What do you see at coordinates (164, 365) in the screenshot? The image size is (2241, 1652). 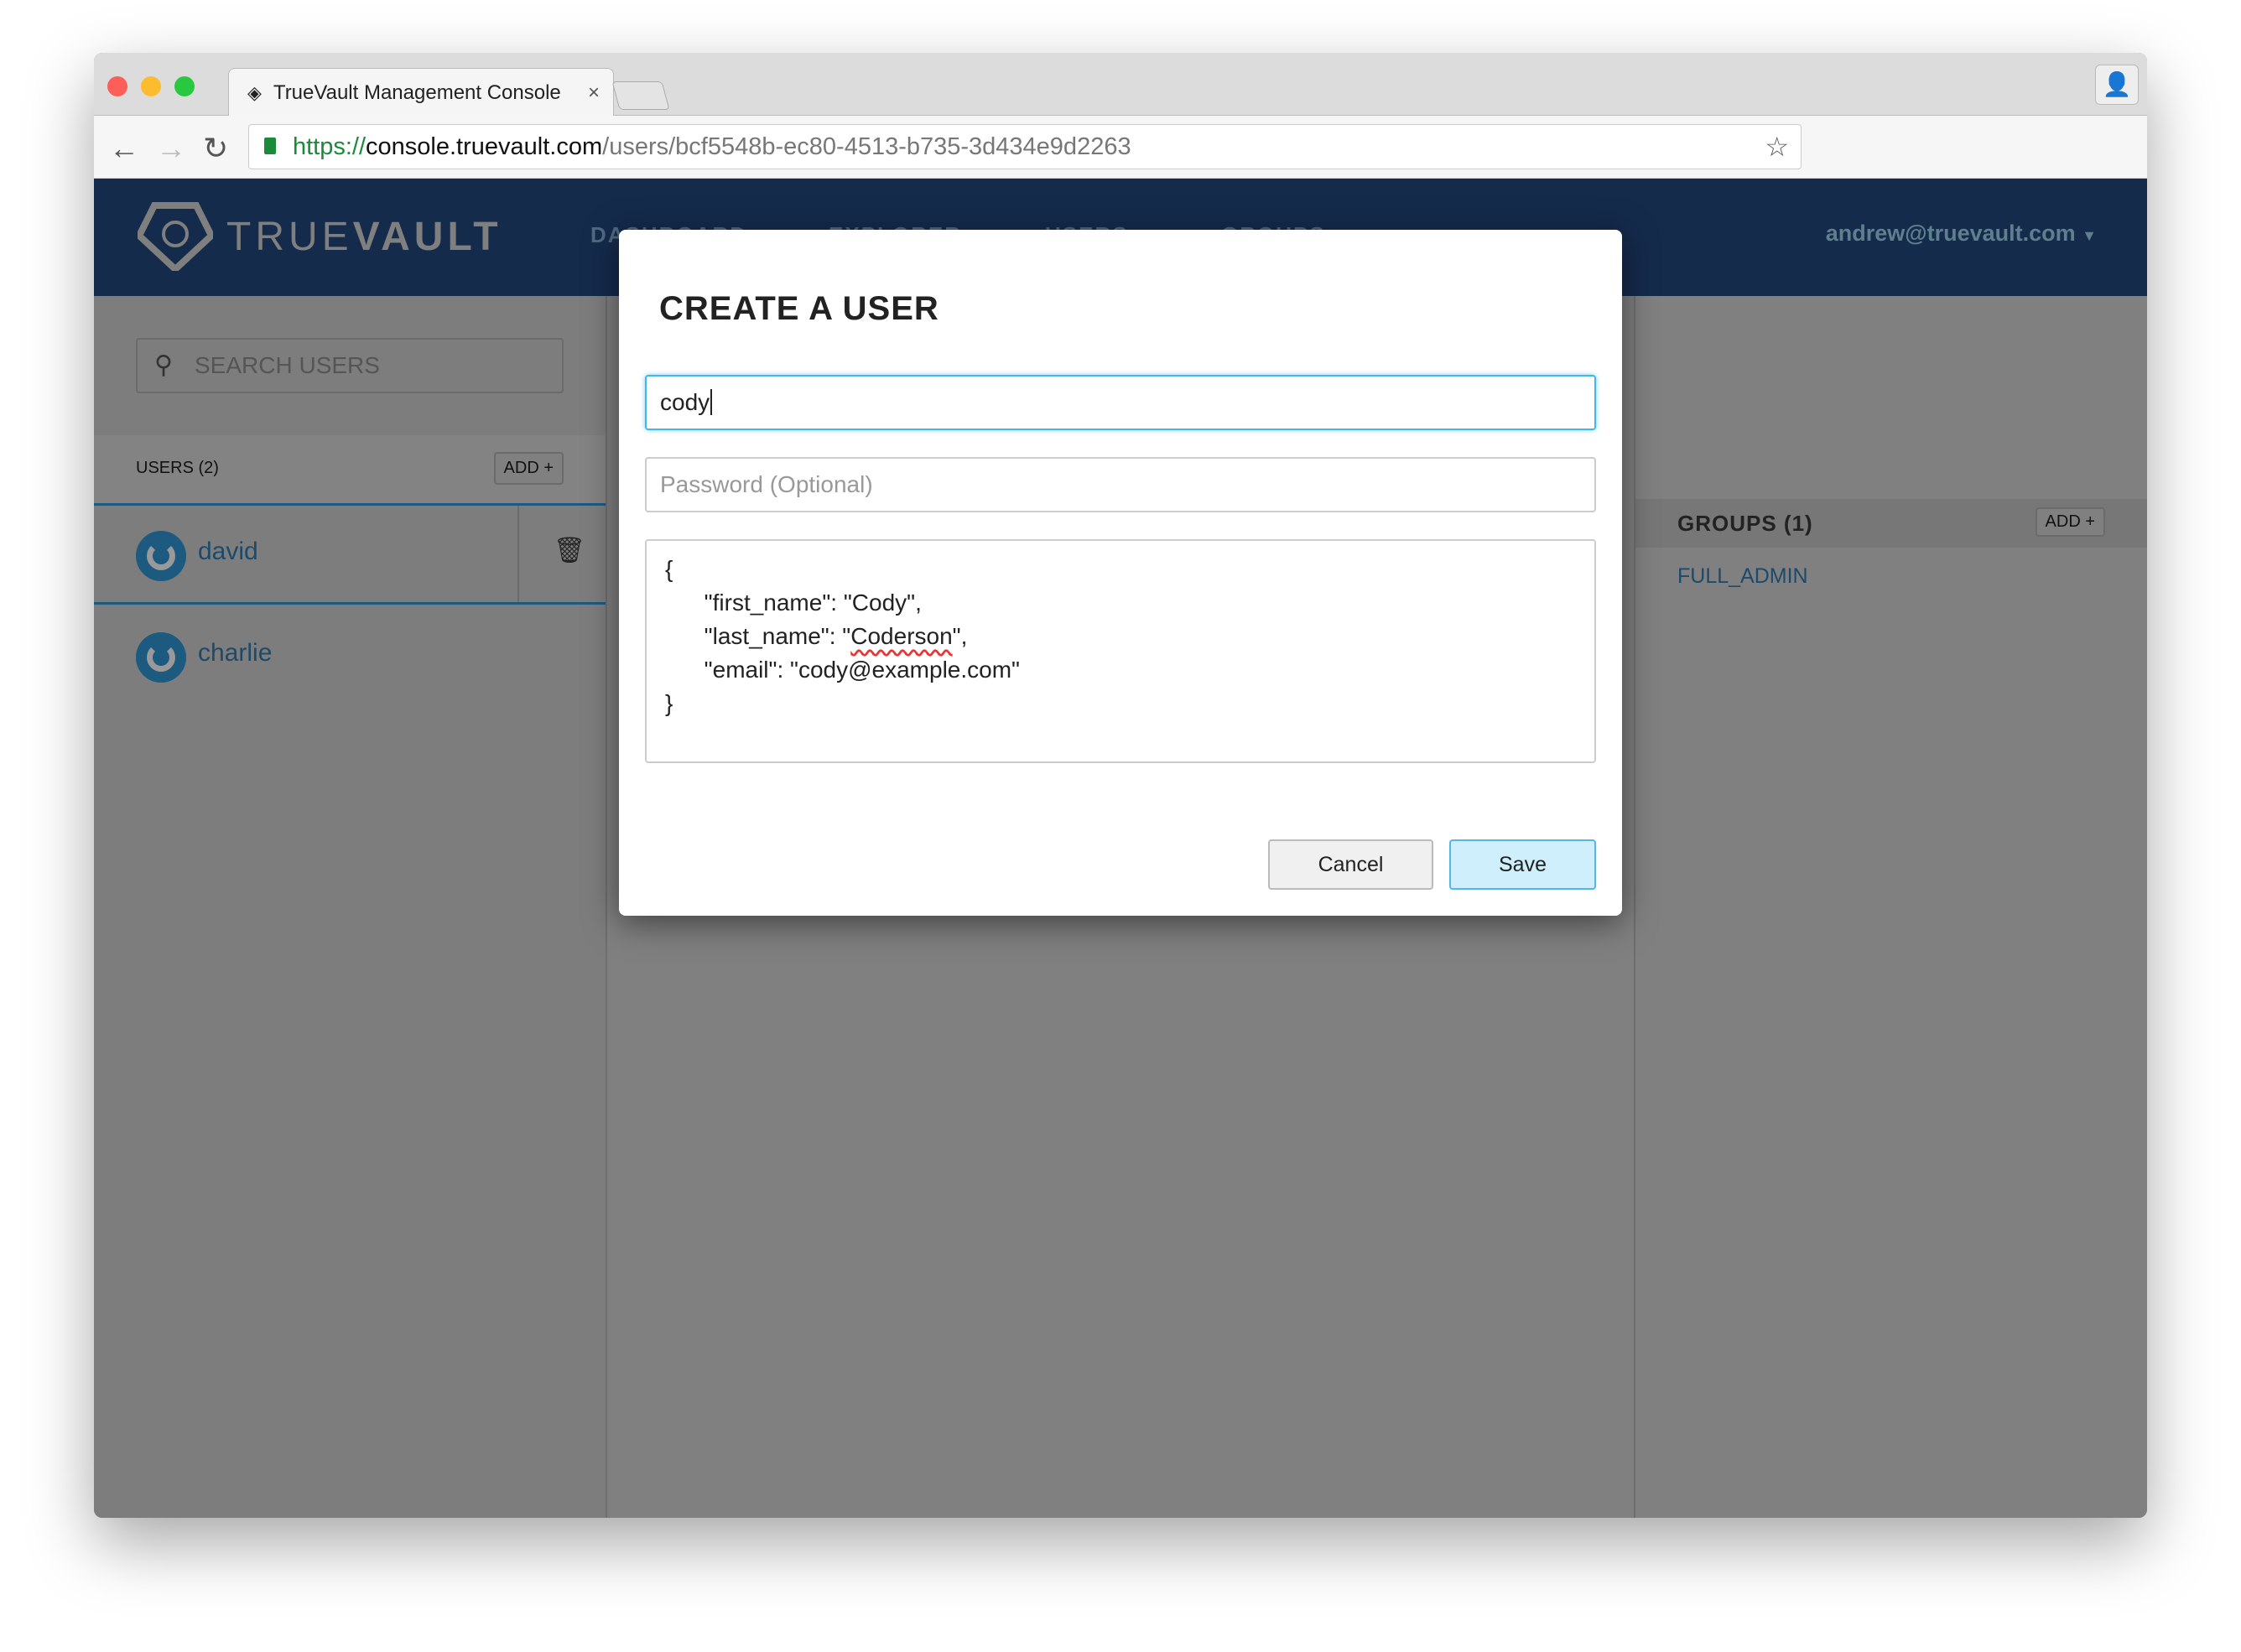 I see `search-icon: ⚲` at bounding box center [164, 365].